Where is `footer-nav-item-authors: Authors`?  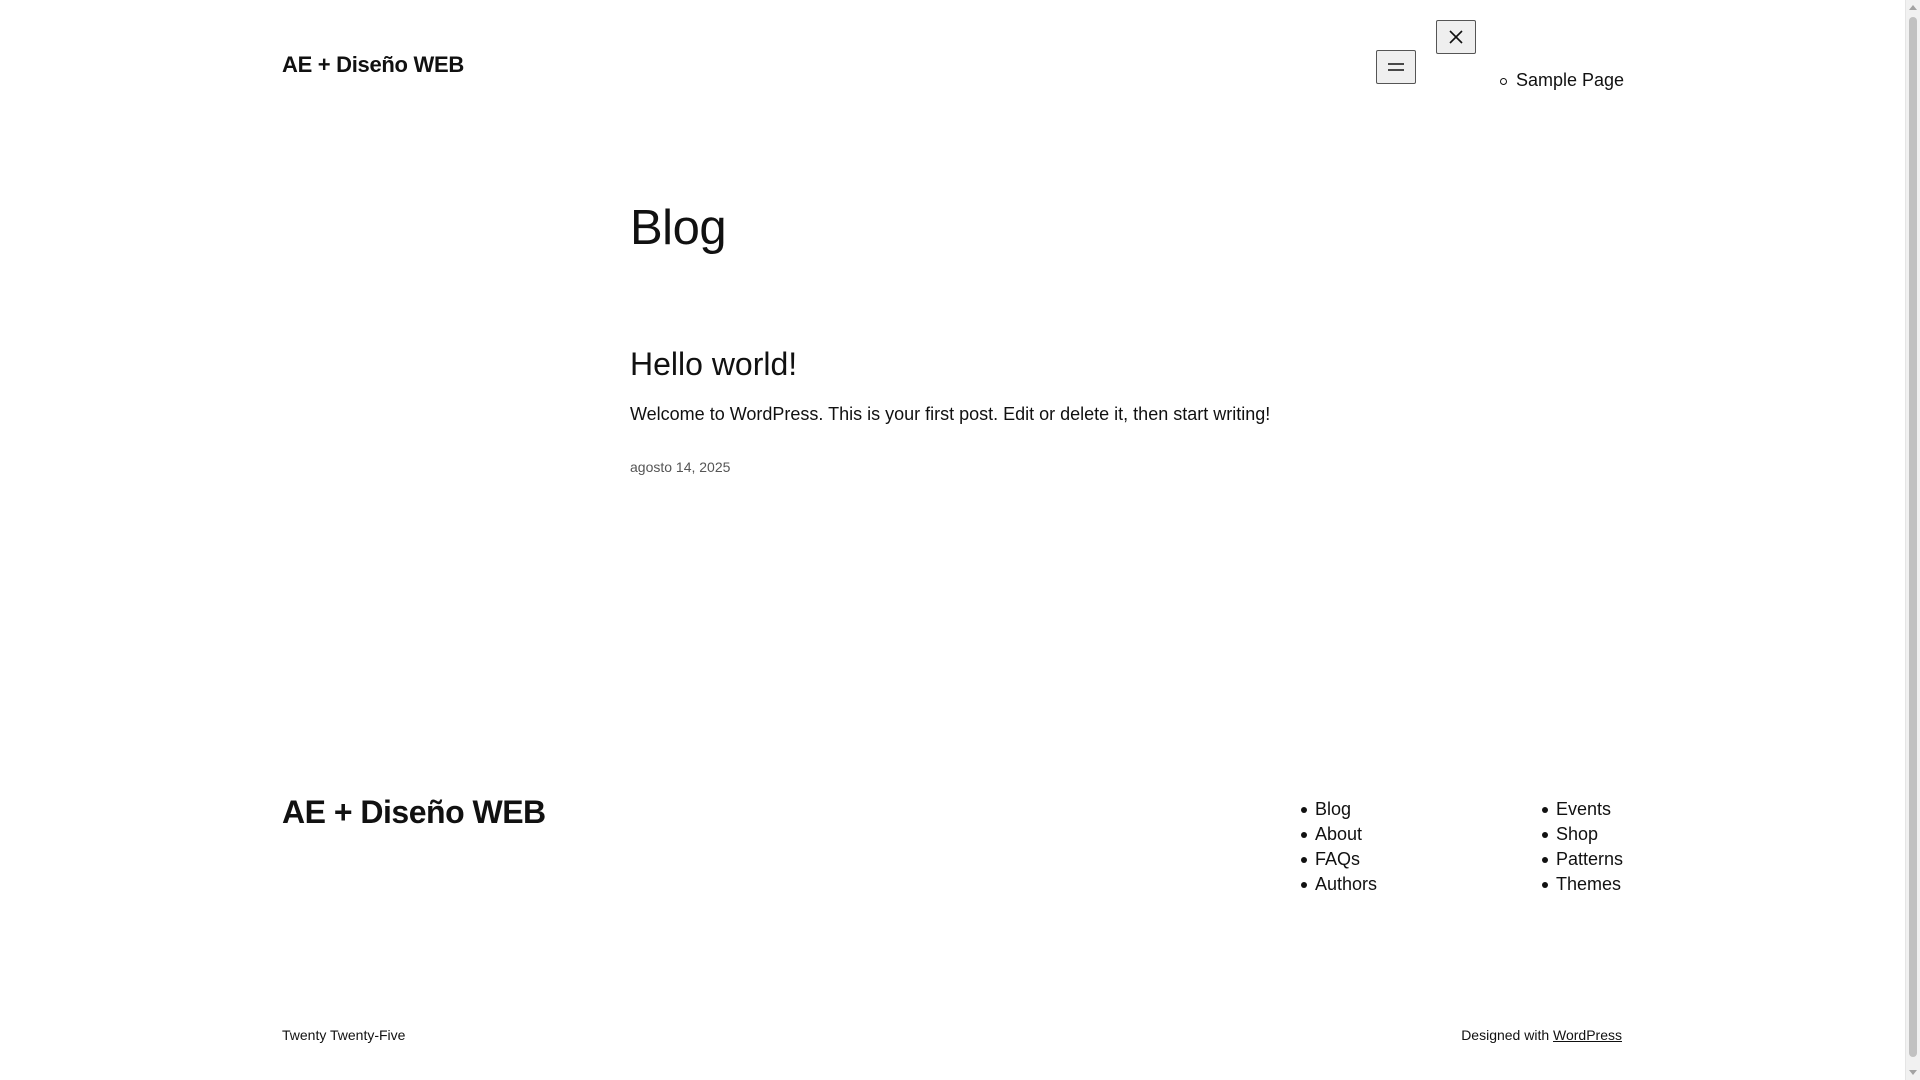
footer-nav-item-authors: Authors is located at coordinates (1339, 884).